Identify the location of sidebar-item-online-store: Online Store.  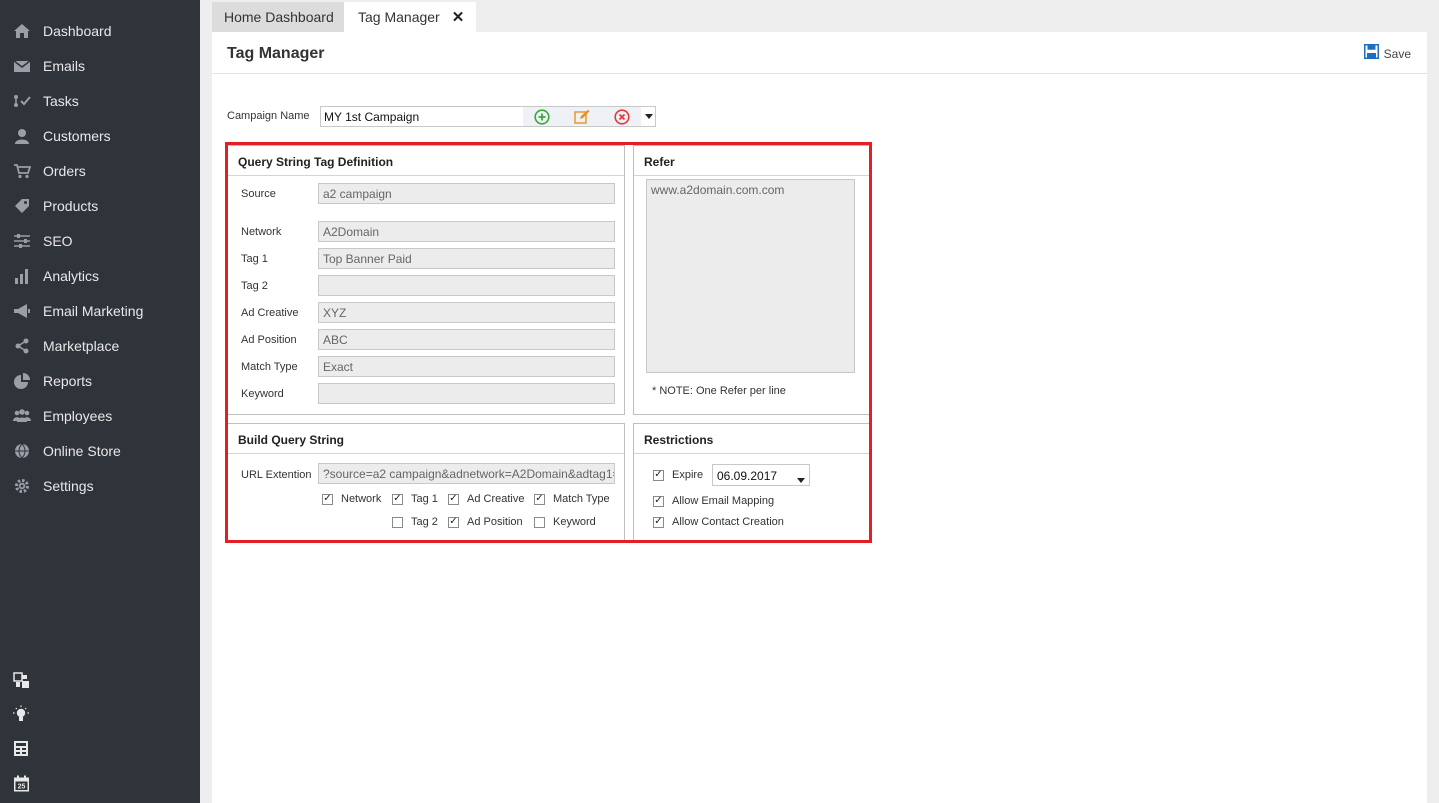
(100, 450).